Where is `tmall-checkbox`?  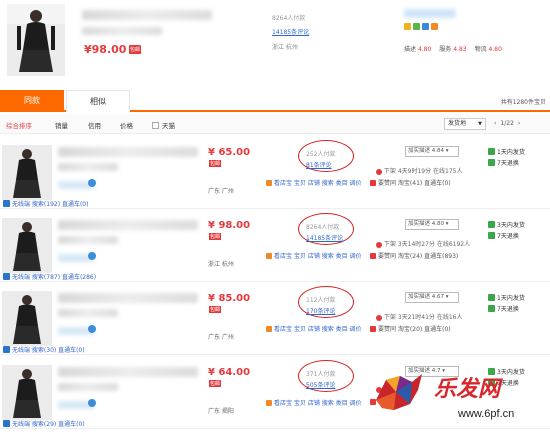
tmall-checkbox is located at coordinates (155, 125).